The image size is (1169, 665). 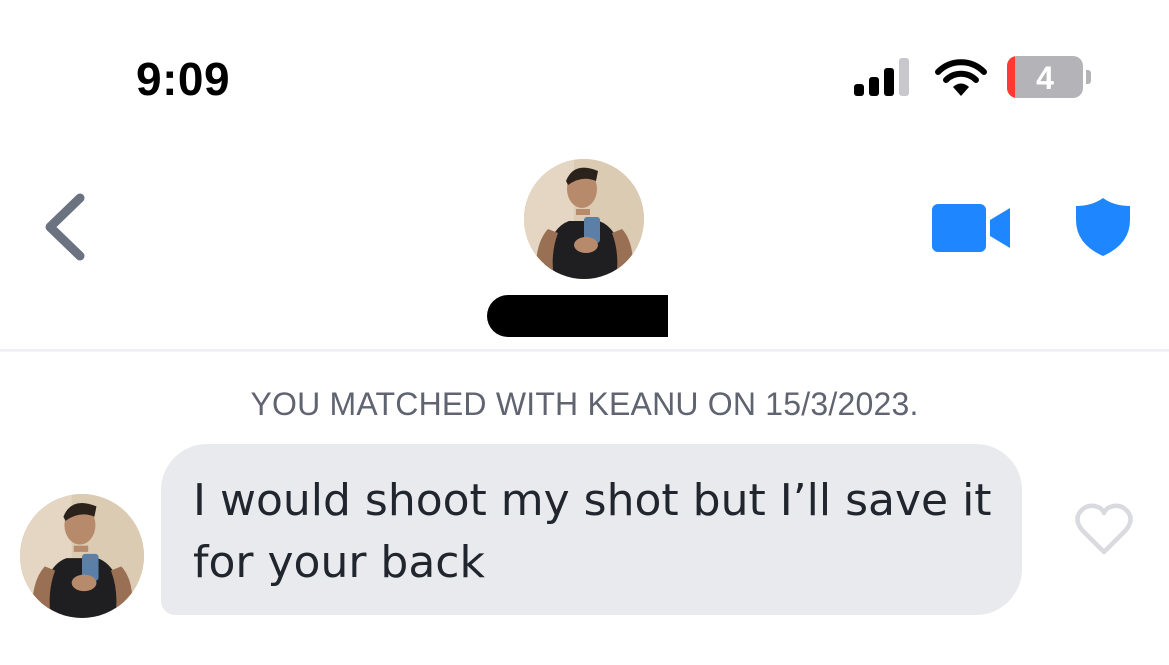 I want to click on video-call-button, so click(x=971, y=228).